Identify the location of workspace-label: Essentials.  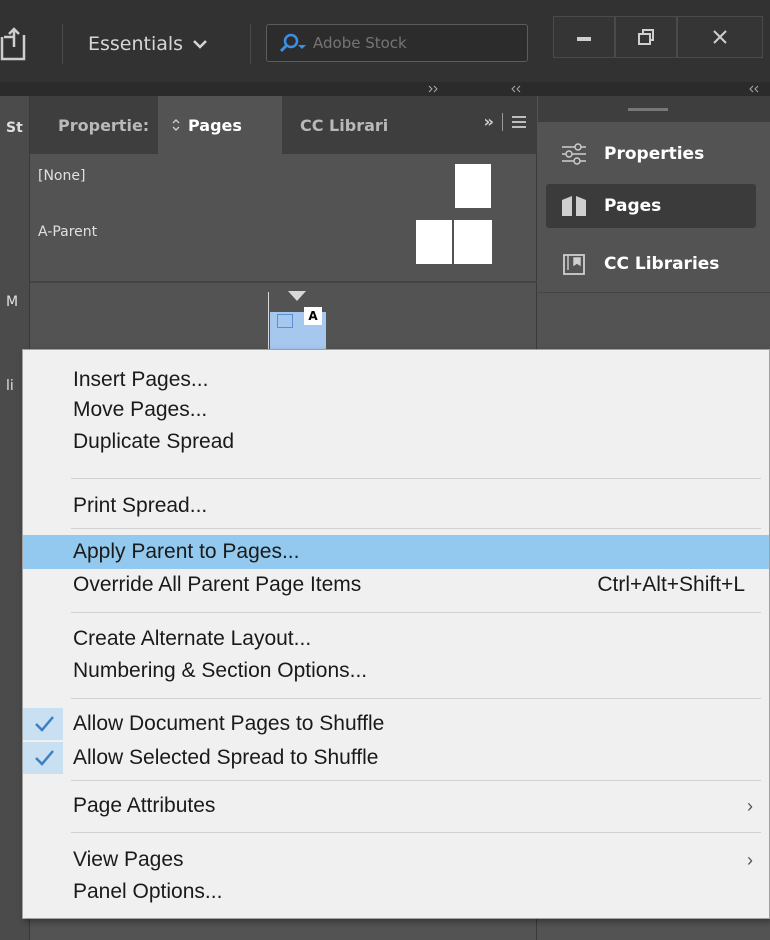
(136, 44).